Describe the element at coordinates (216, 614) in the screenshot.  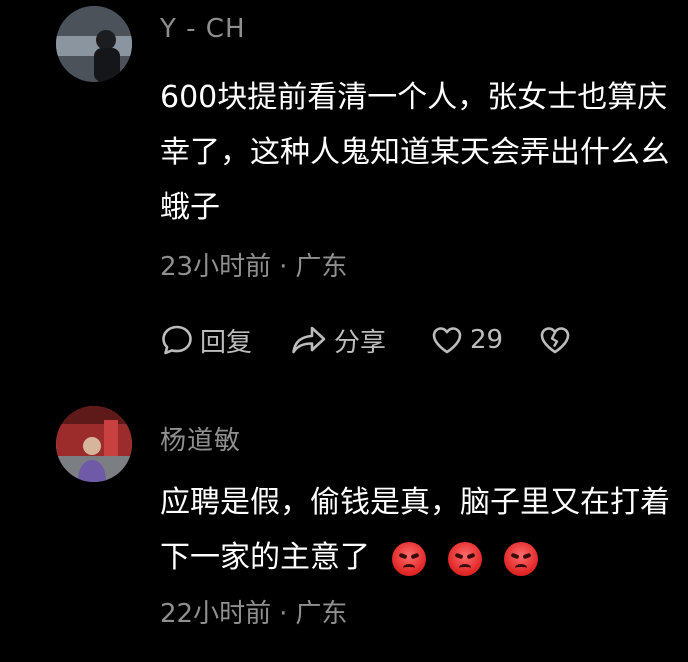
I see `timestamp: 22小时前` at that location.